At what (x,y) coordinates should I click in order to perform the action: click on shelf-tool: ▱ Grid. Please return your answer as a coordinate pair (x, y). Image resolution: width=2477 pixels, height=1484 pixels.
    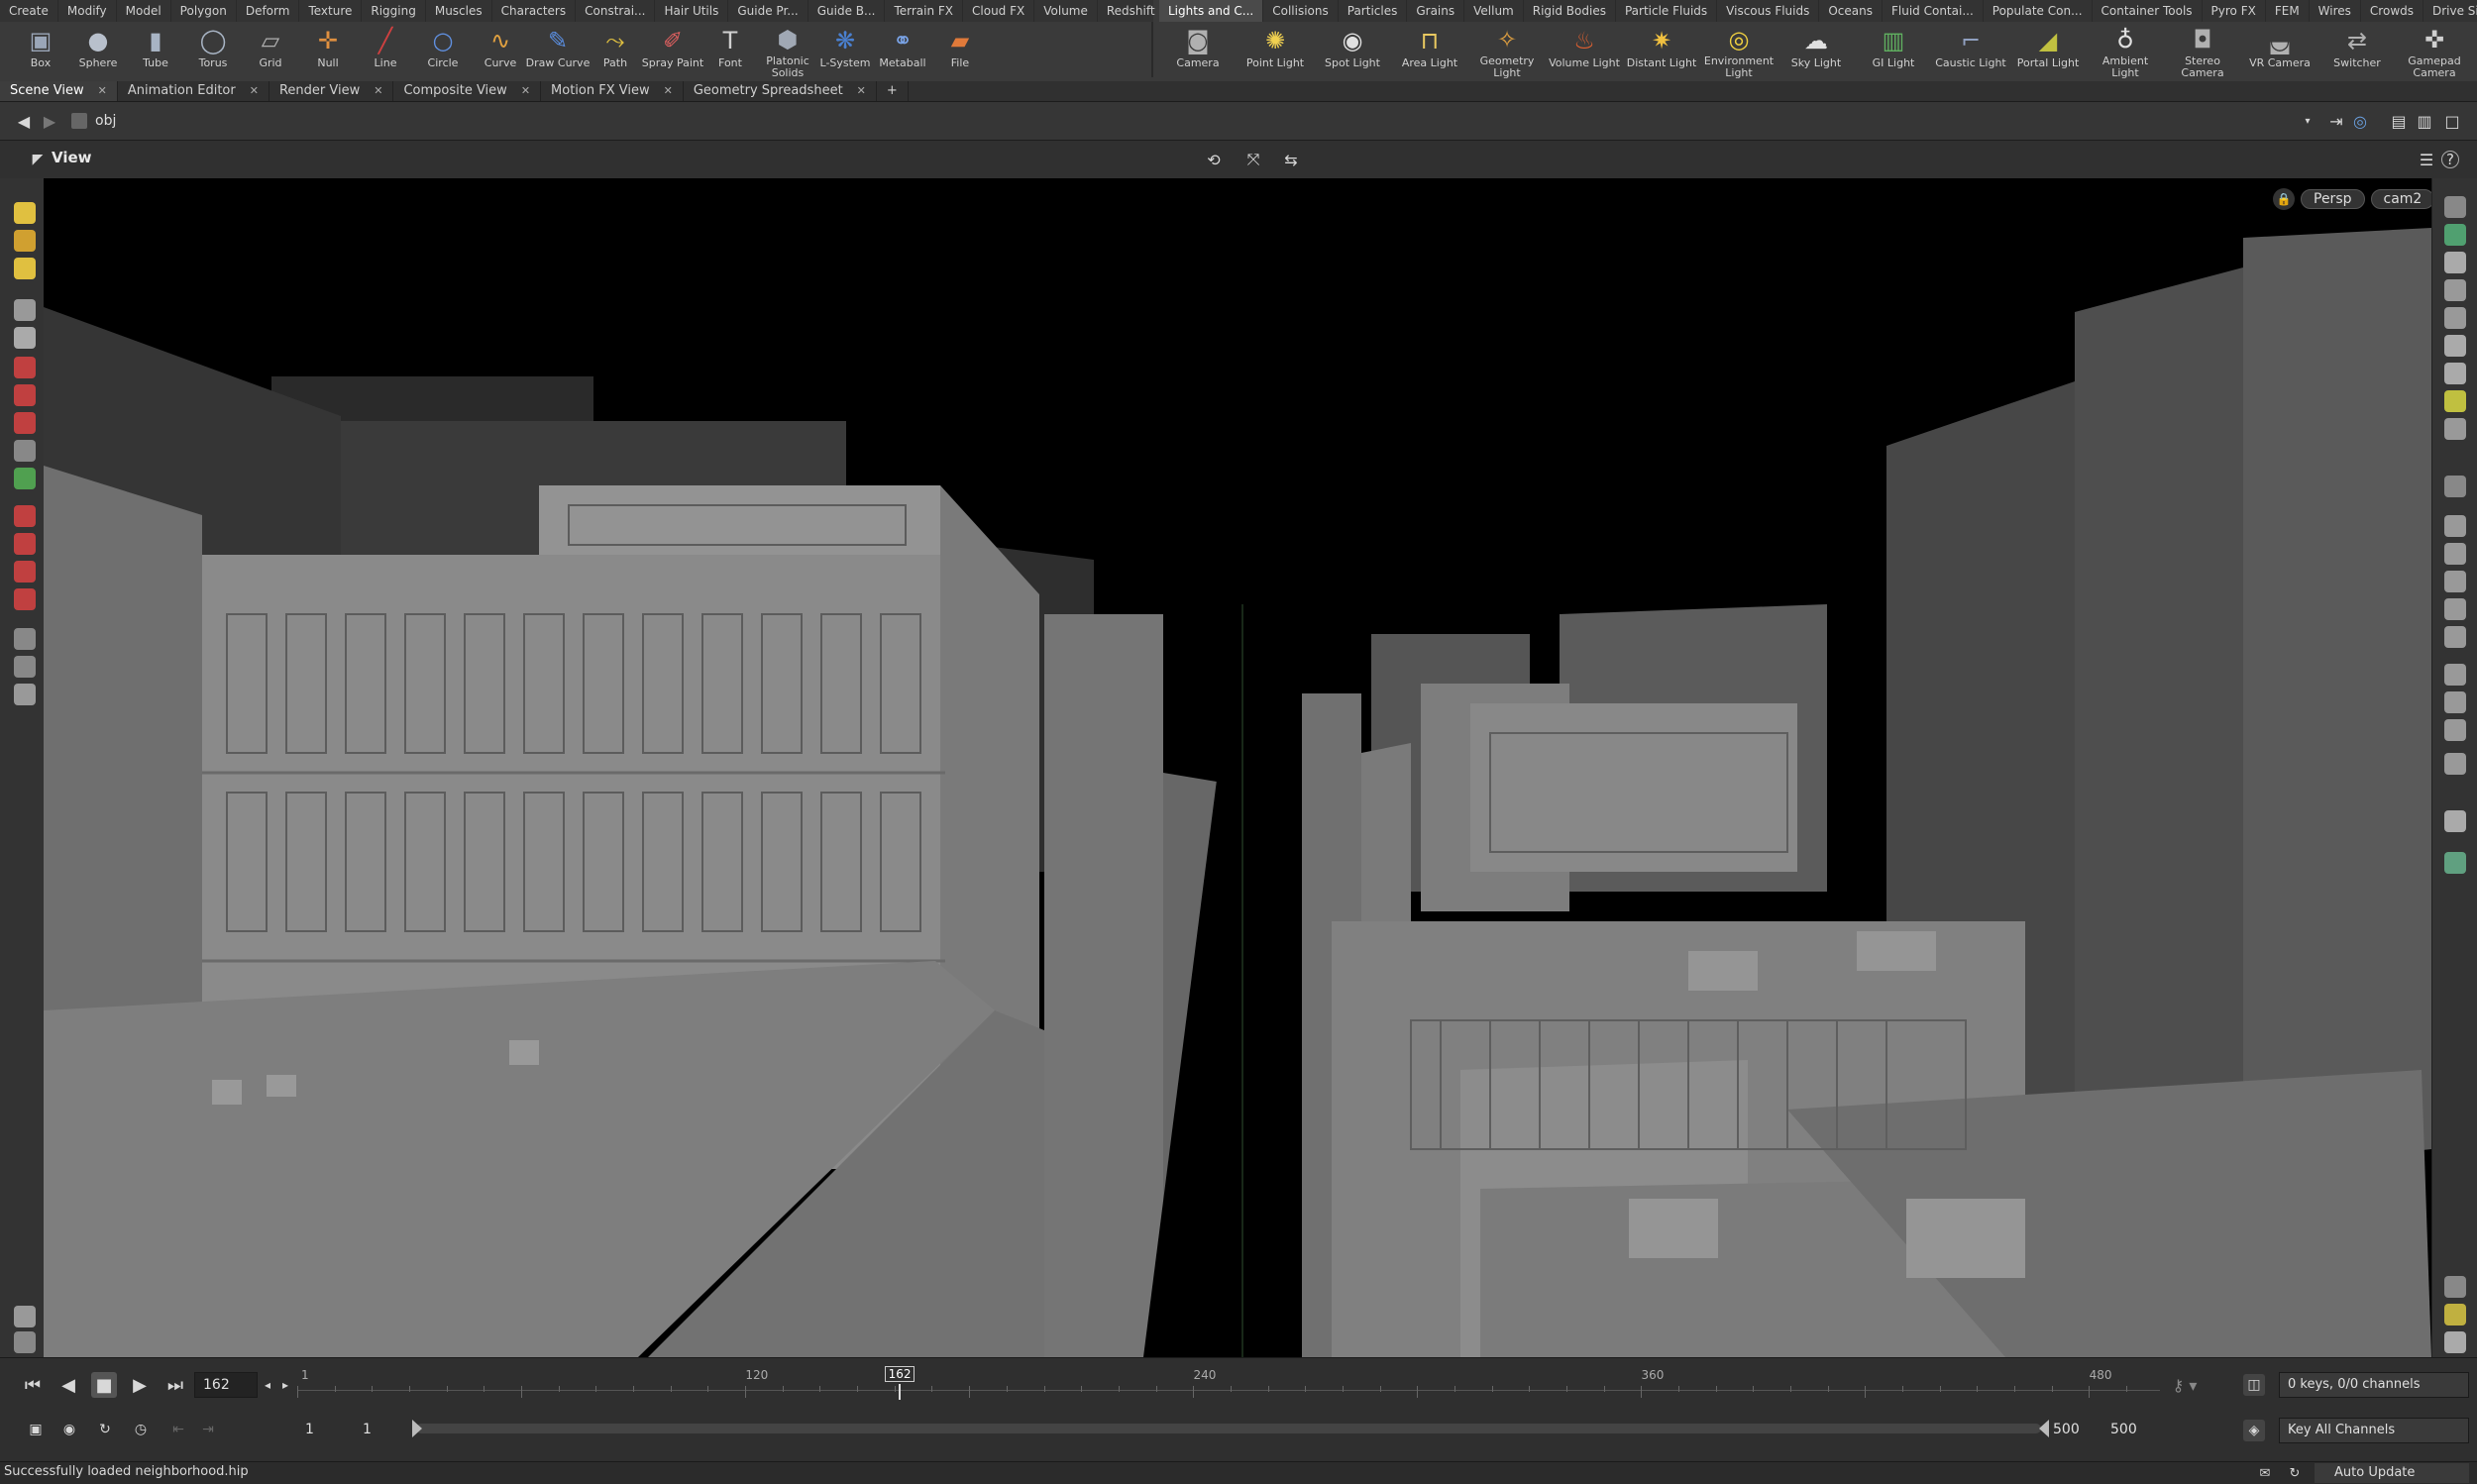
    Looking at the image, I should click on (271, 51).